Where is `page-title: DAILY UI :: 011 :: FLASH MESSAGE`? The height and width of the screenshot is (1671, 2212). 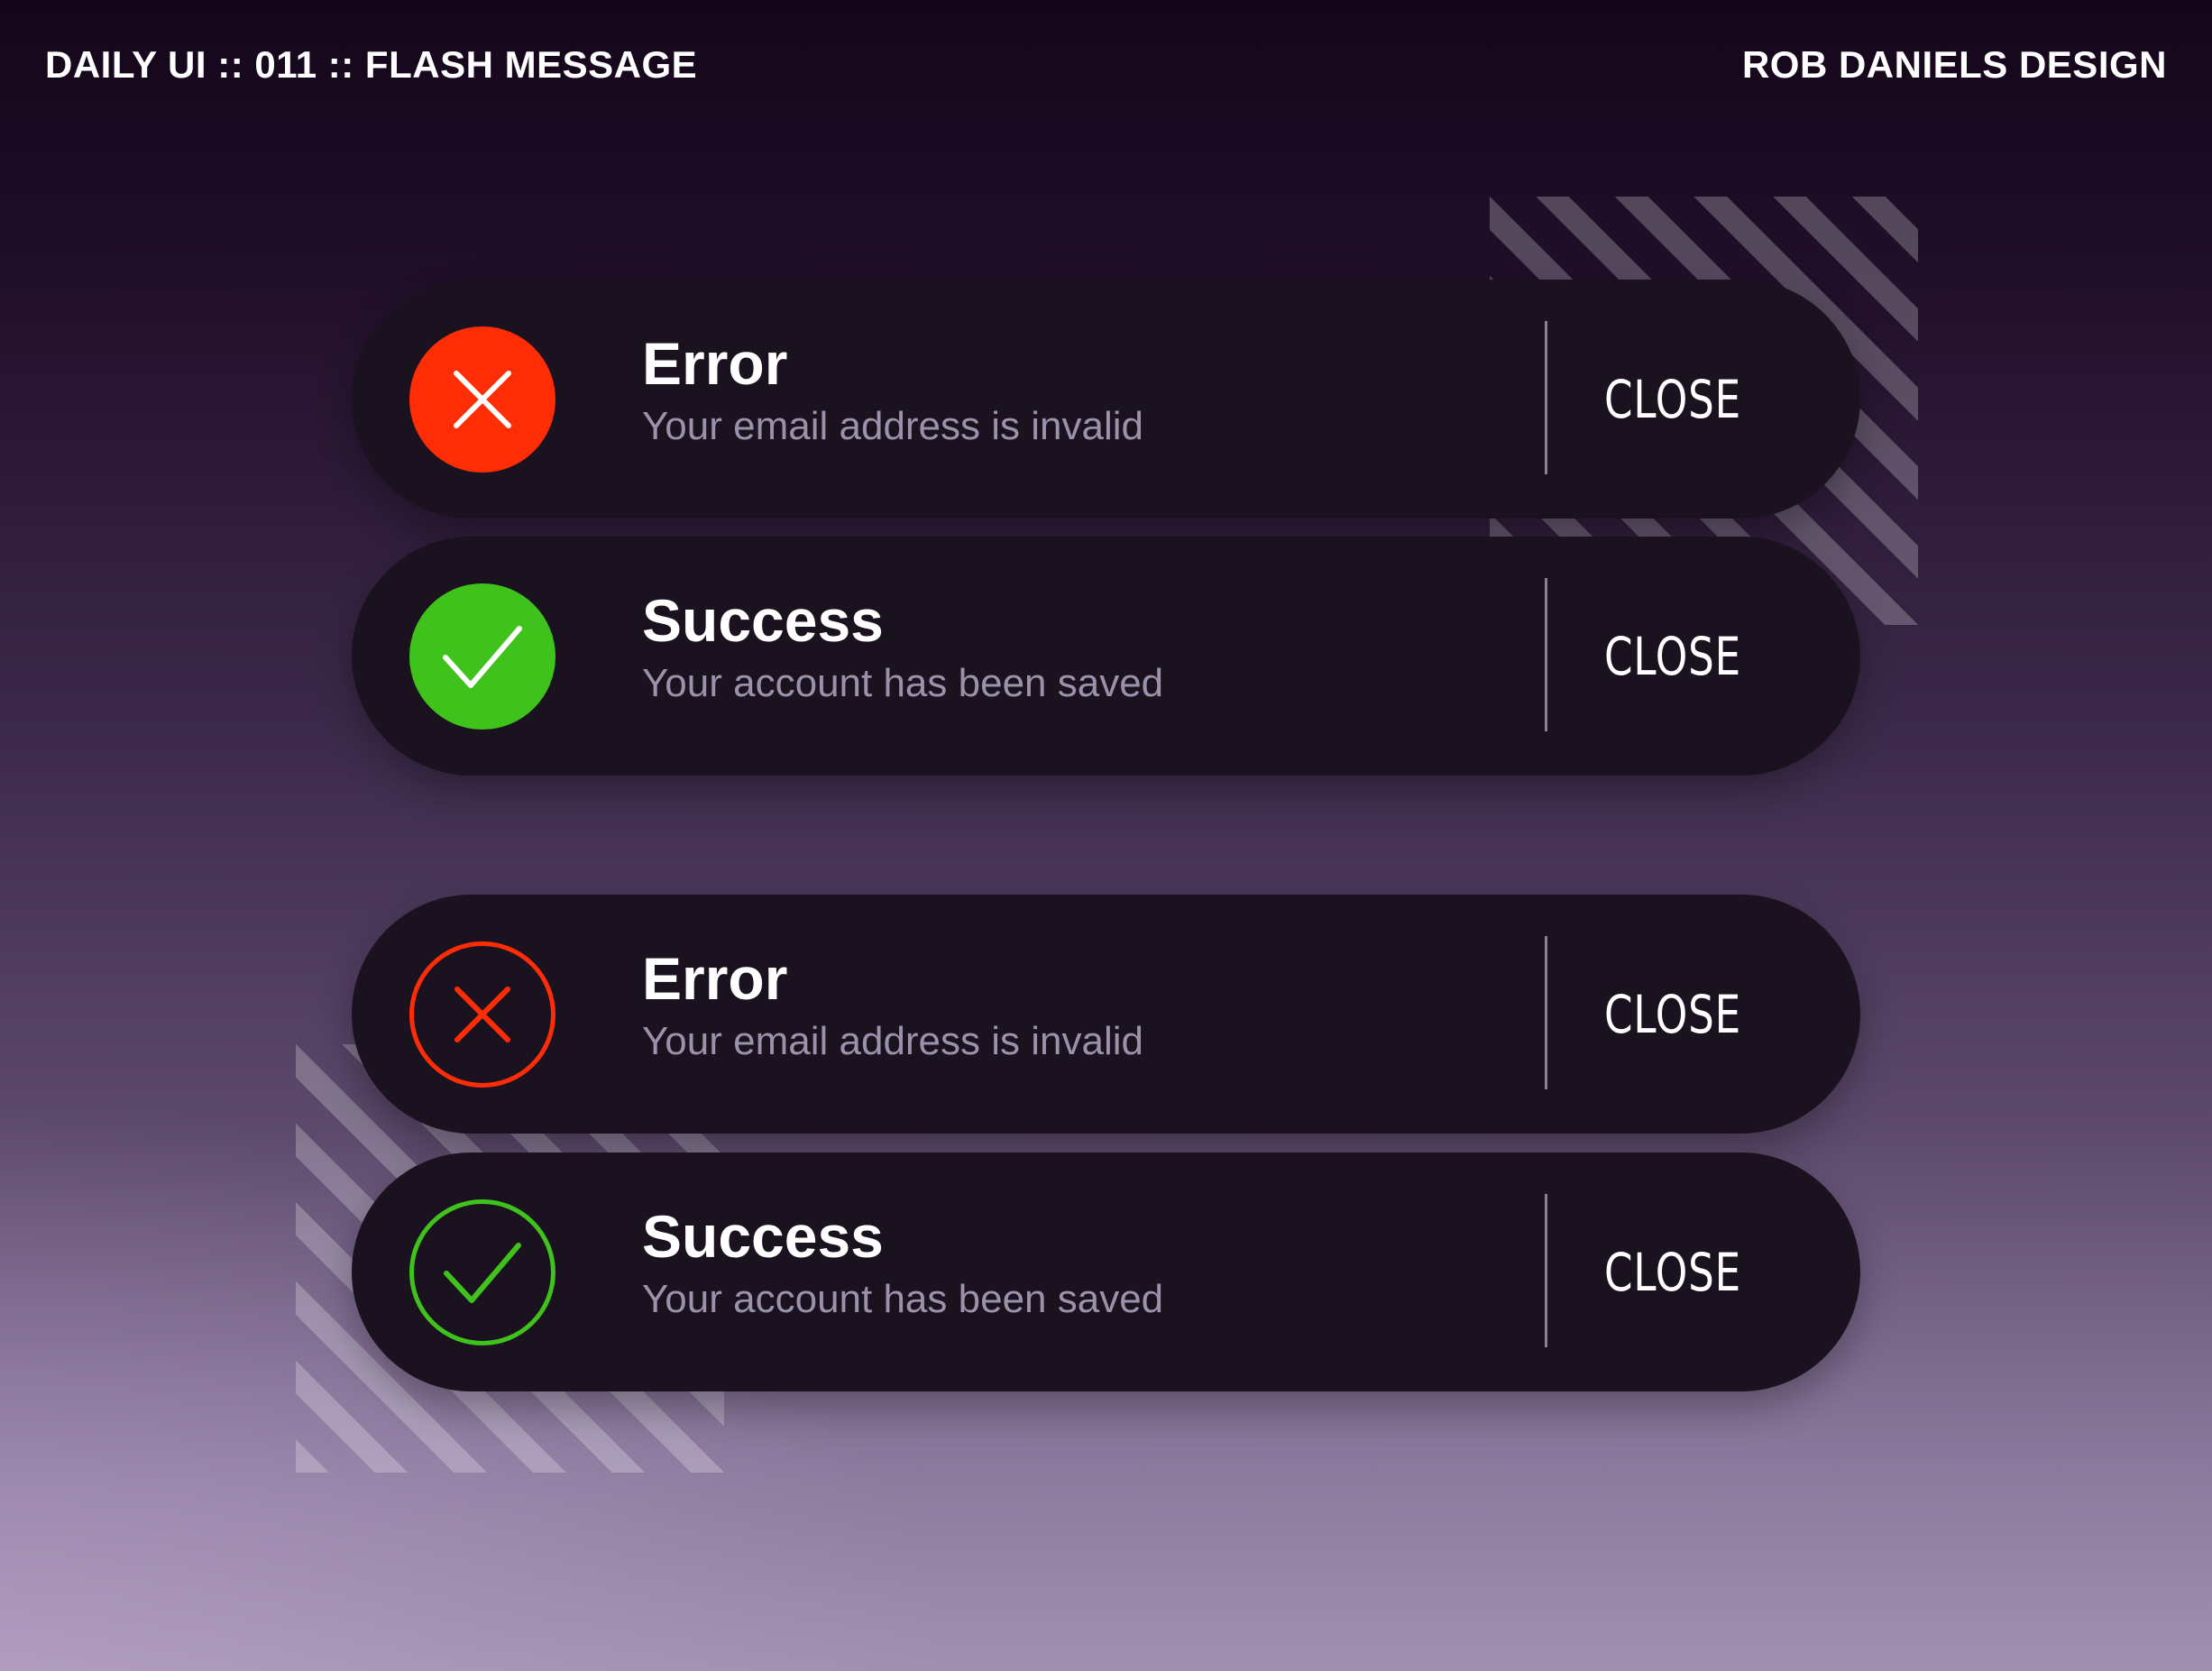
page-title: DAILY UI :: 011 :: FLASH MESSAGE is located at coordinates (372, 64).